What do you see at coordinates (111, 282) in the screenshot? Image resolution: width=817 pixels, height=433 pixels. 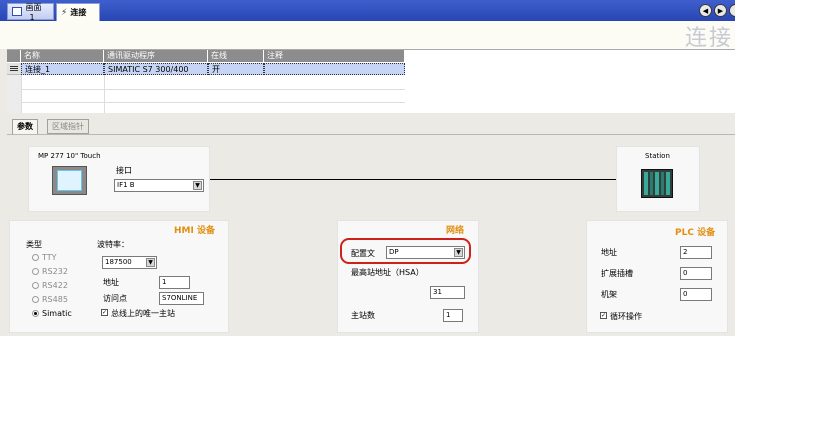 I see `hmi-address-label: 地址` at bounding box center [111, 282].